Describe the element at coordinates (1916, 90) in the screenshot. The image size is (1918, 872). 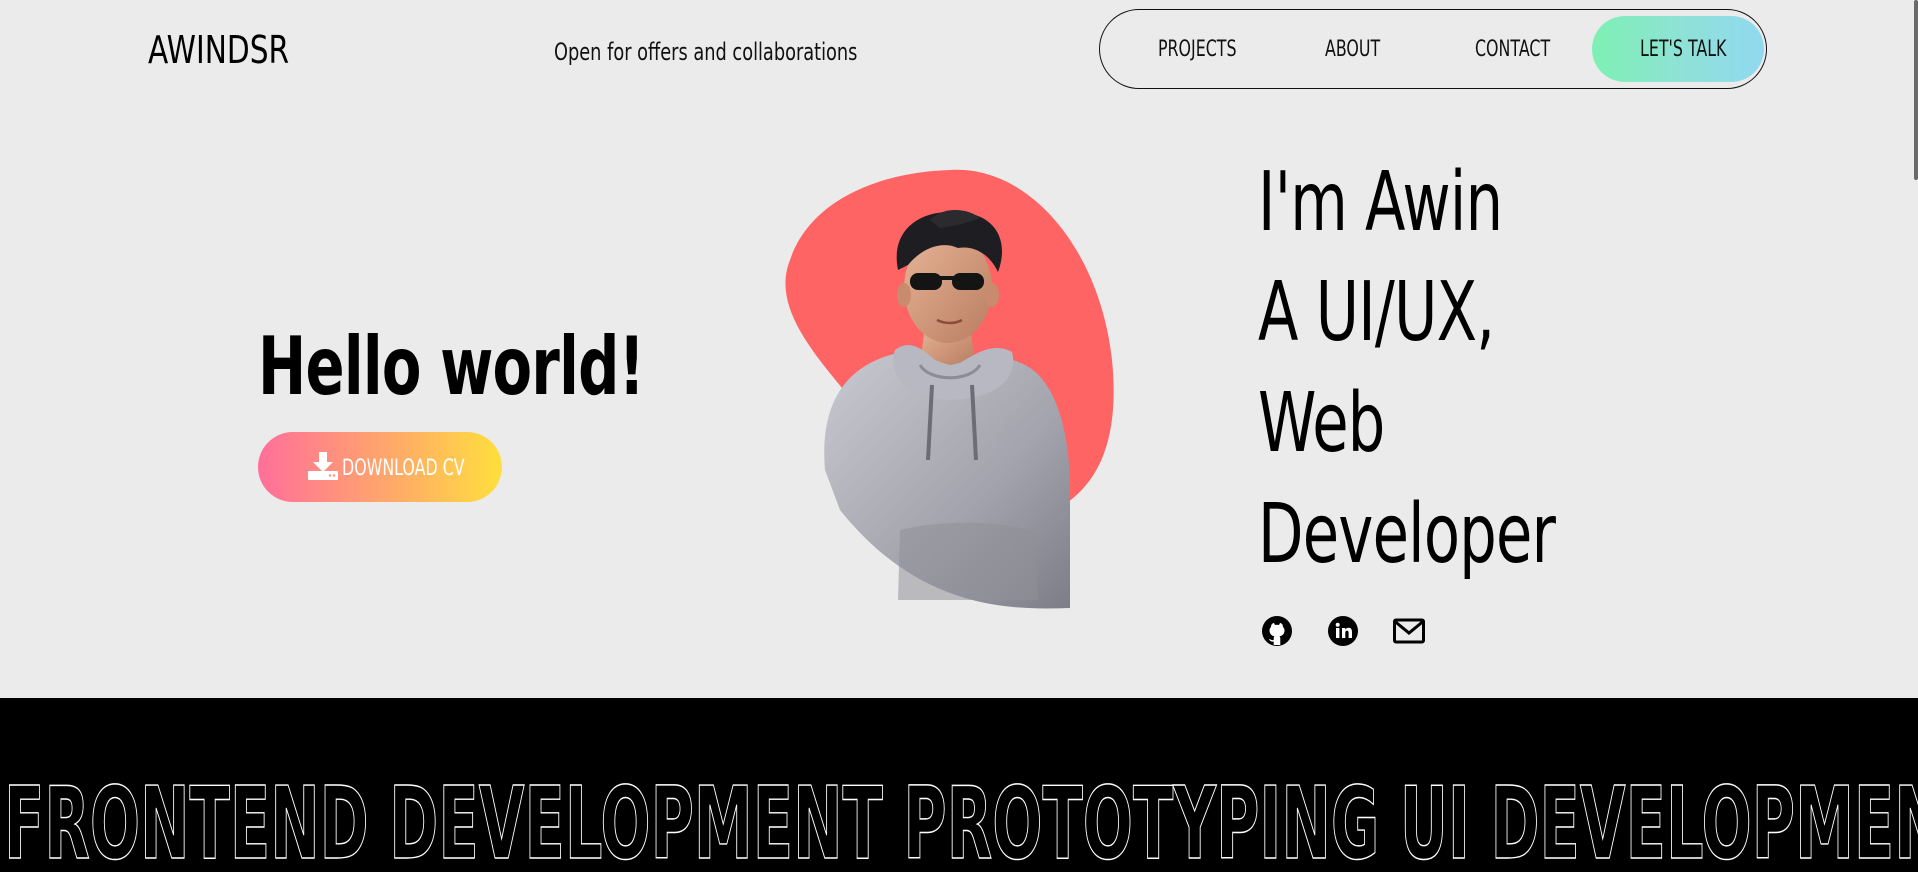
I see `scrollbar-thumb` at that location.